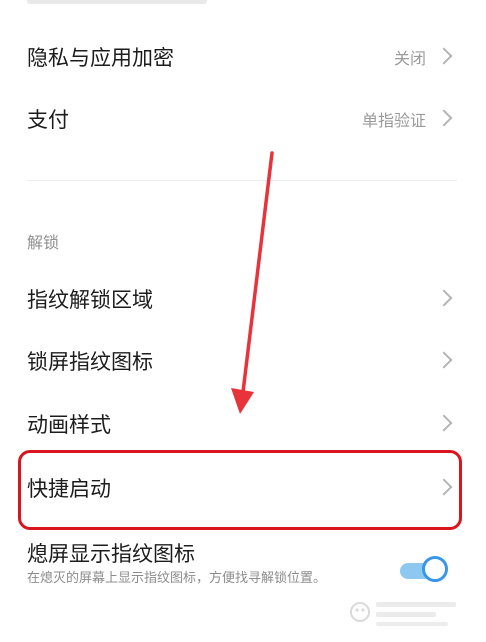 This screenshot has height=642, width=486. I want to click on row-fingerprint-unlock-area: 指纹解锁区域, so click(243, 299).